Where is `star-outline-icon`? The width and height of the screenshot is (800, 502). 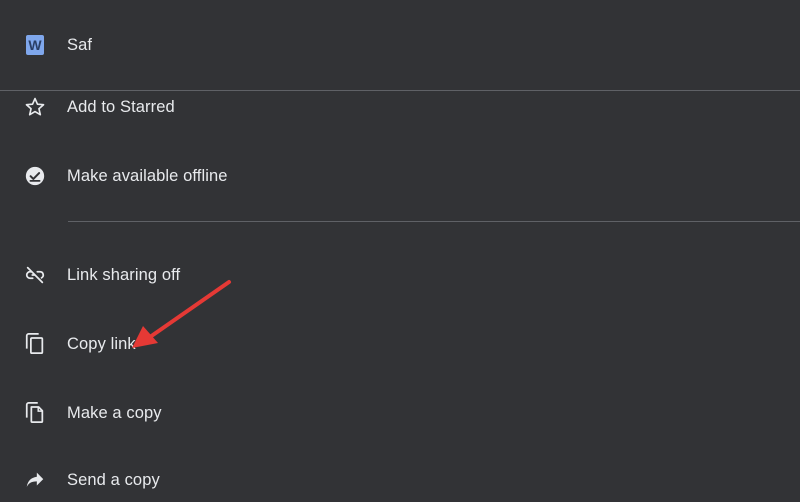 star-outline-icon is located at coordinates (35, 107).